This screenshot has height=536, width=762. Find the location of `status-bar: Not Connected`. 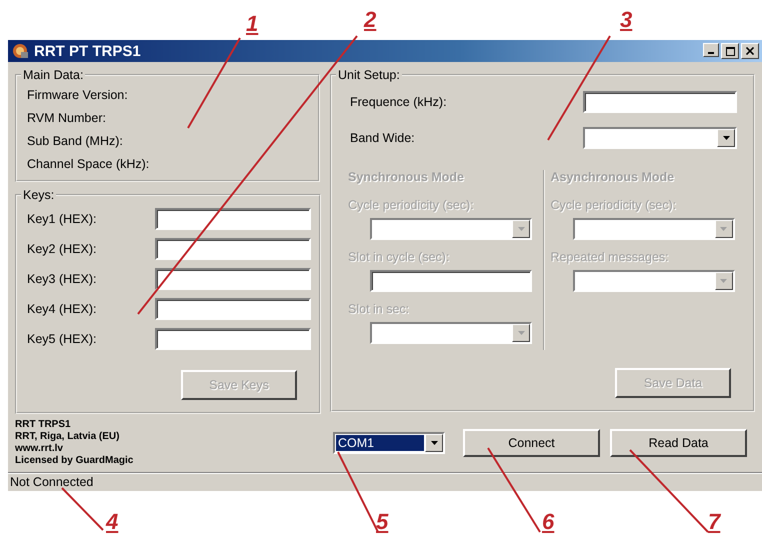

status-bar: Not Connected is located at coordinates (385, 481).